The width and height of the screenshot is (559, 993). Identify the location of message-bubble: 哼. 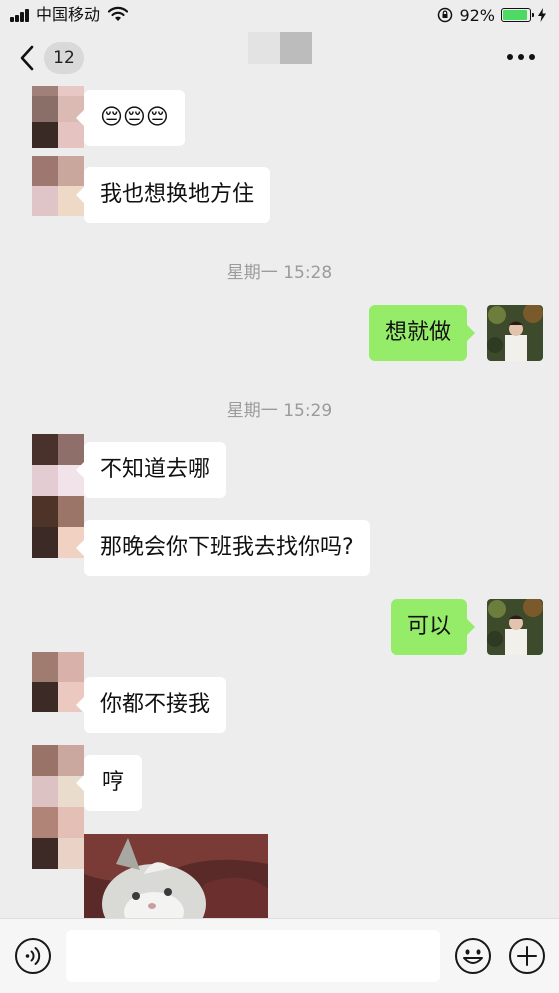
(109, 783).